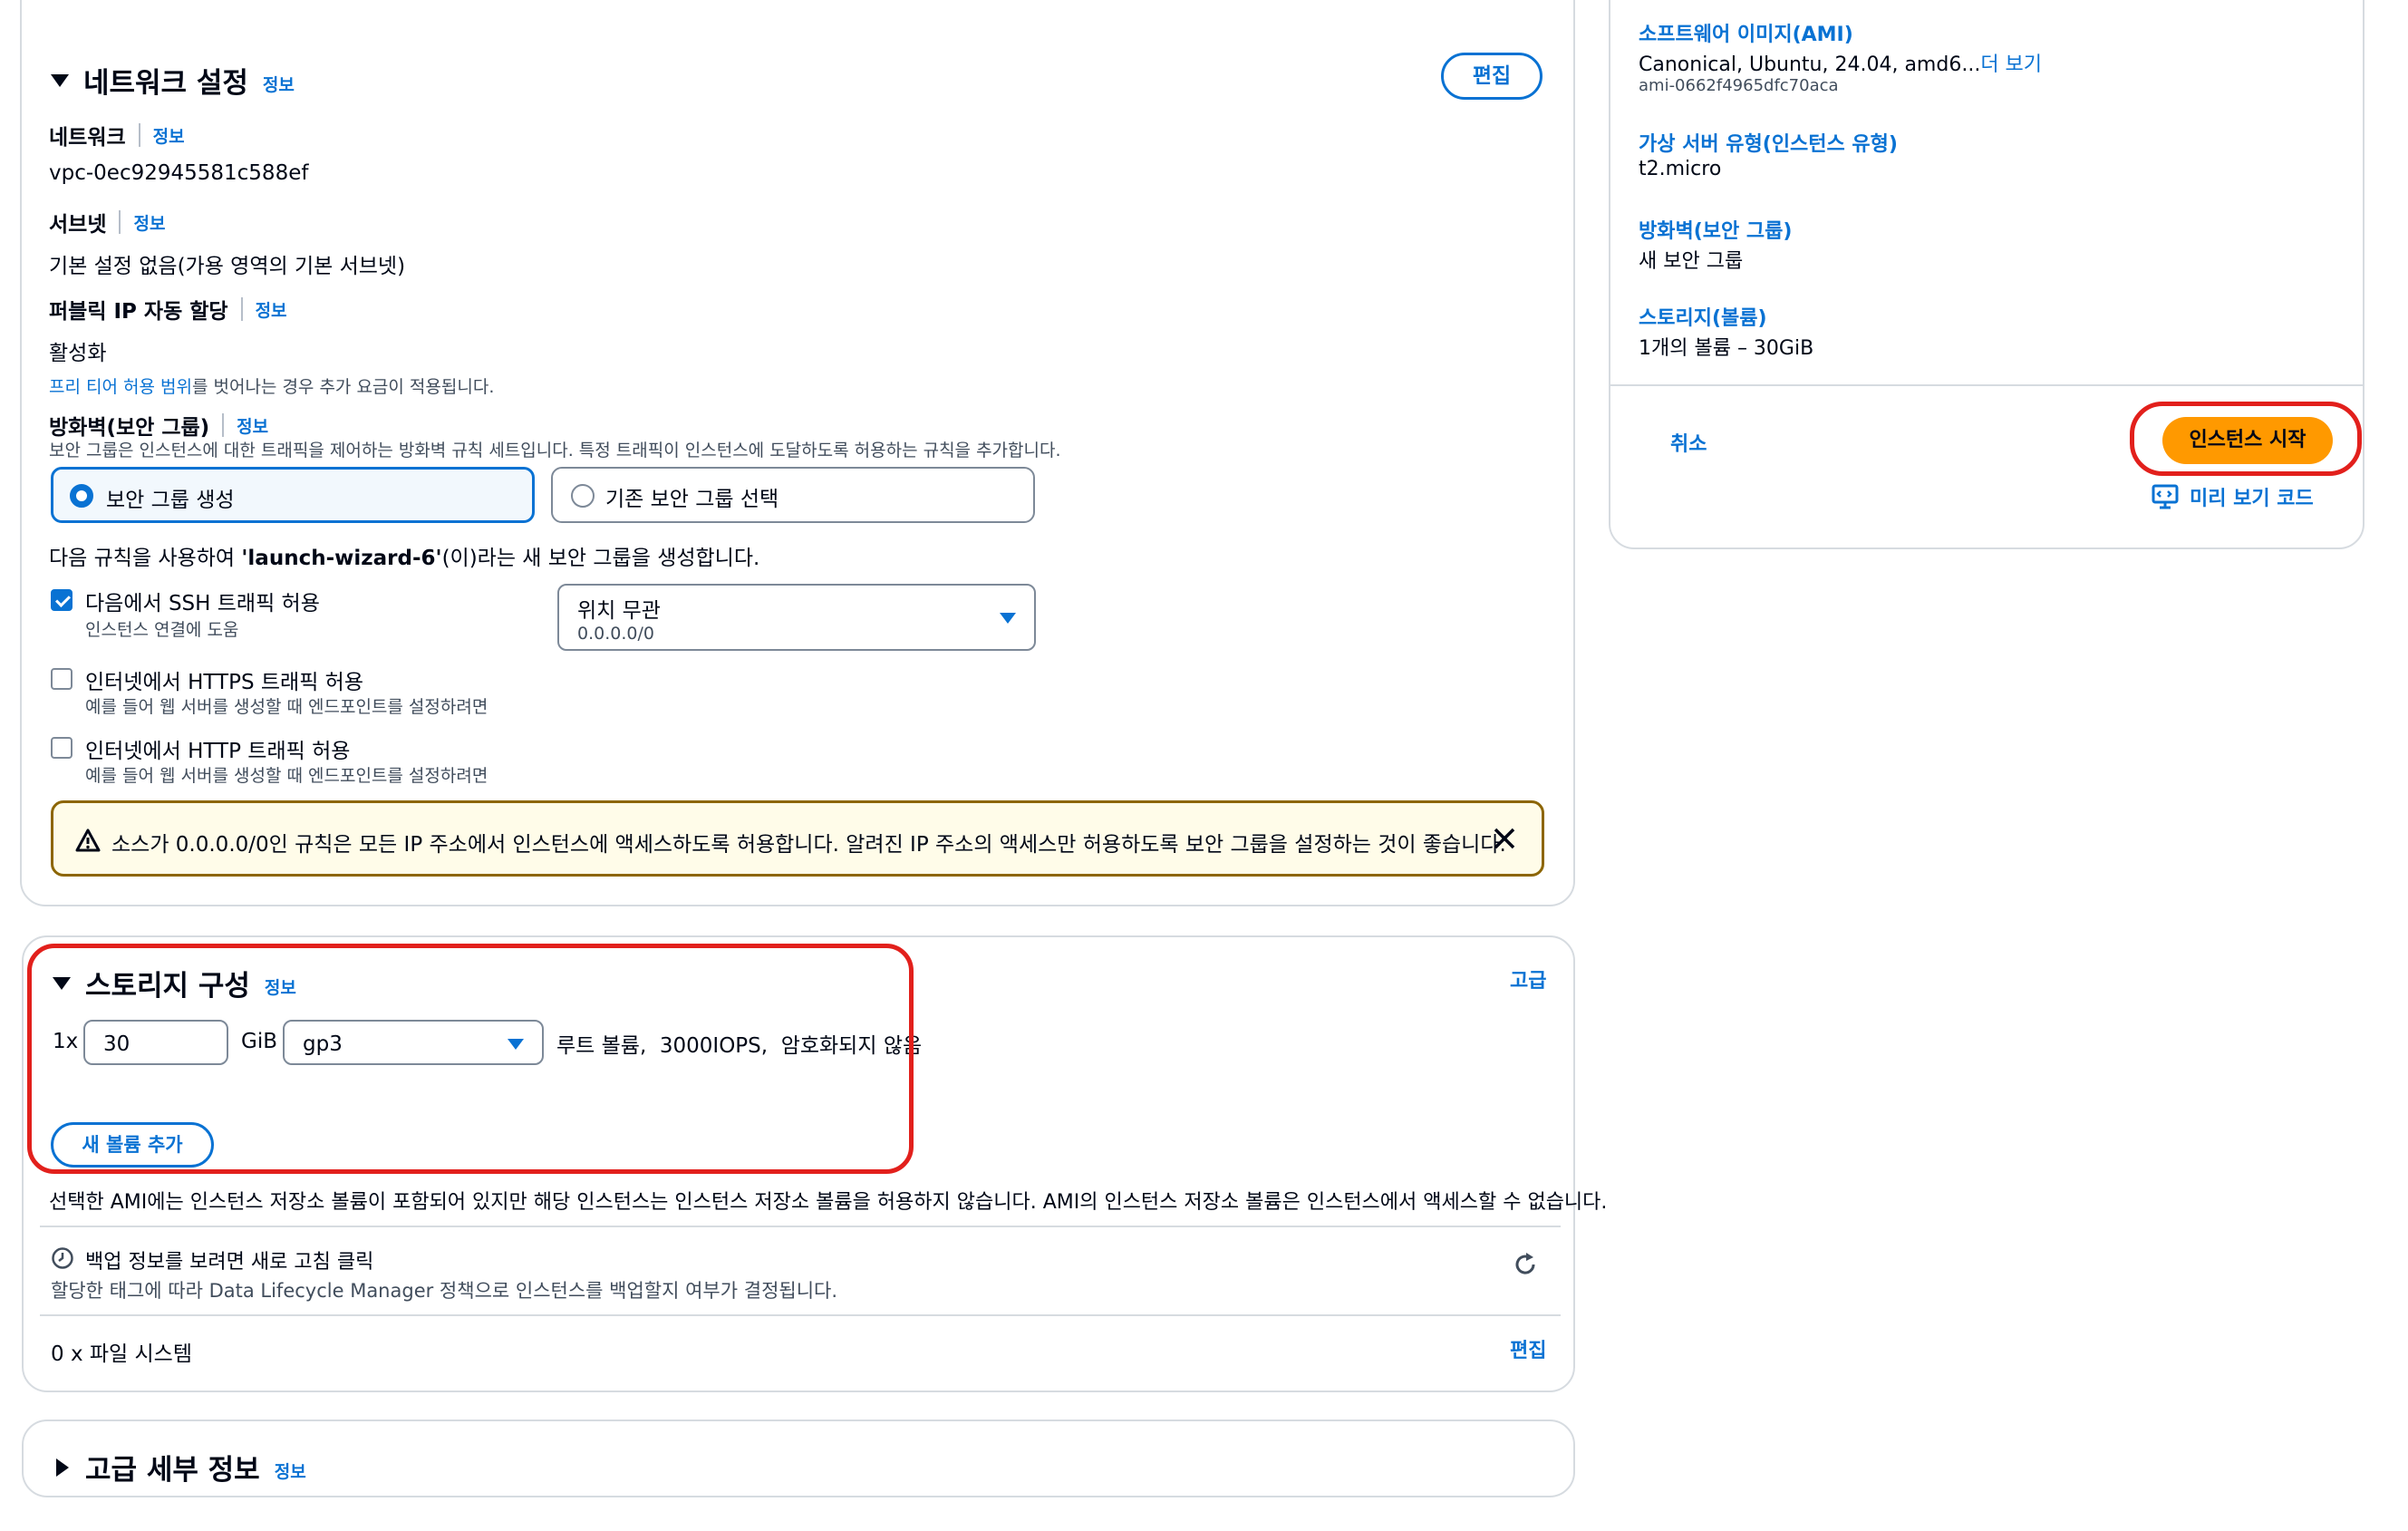  I want to click on http-description: 예를 들어 웹 서버를 생성할 때 엔드포인트를 설정하려면, so click(286, 776).